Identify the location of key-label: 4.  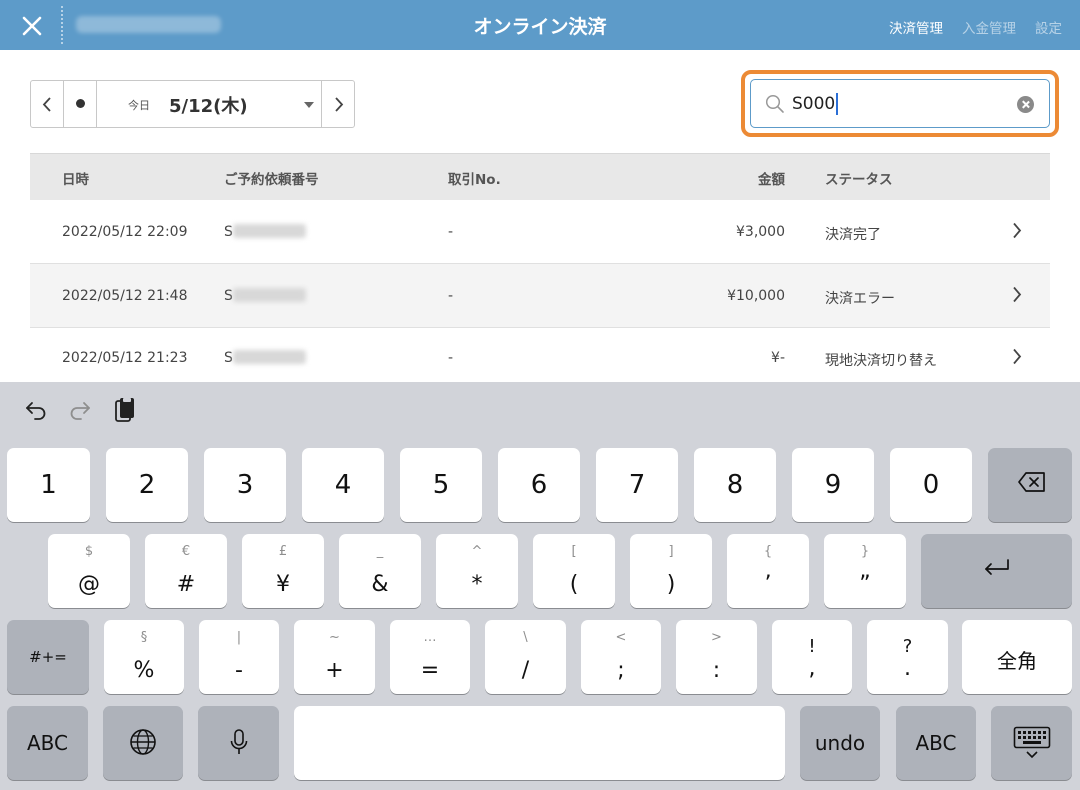
(343, 485).